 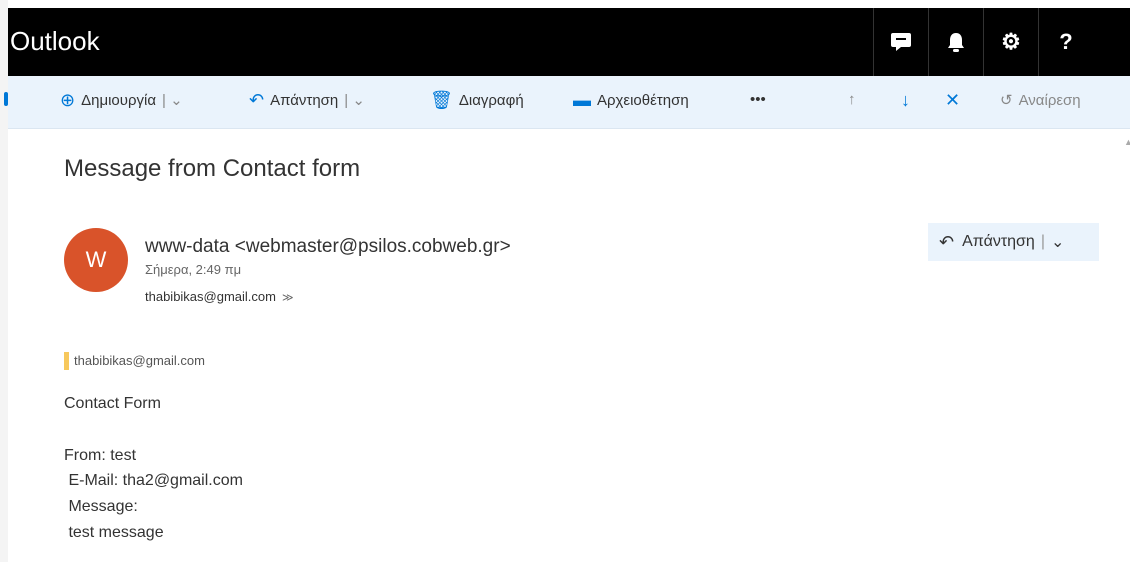 I want to click on undo-button: ↺ Αναίρεση, so click(x=1040, y=100).